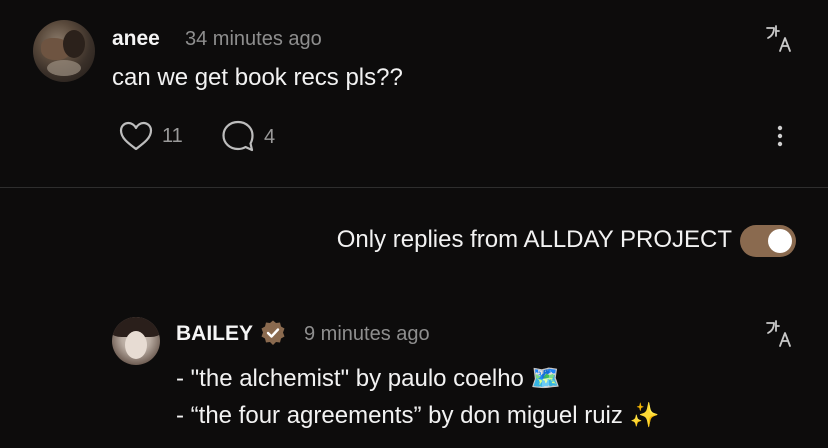  Describe the element at coordinates (136, 39) in the screenshot. I see `post-username: anee` at that location.